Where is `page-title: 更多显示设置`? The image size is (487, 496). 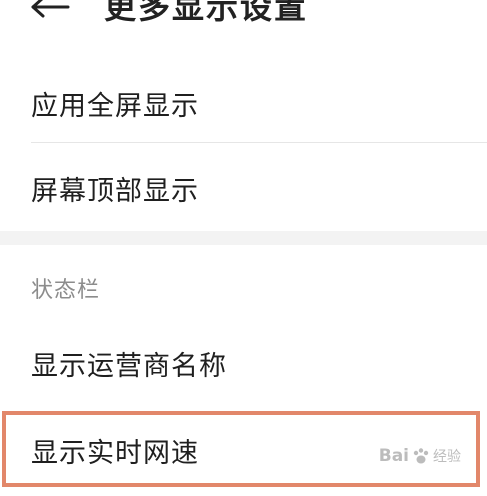
page-title: 更多显示设置 is located at coordinates (206, 13).